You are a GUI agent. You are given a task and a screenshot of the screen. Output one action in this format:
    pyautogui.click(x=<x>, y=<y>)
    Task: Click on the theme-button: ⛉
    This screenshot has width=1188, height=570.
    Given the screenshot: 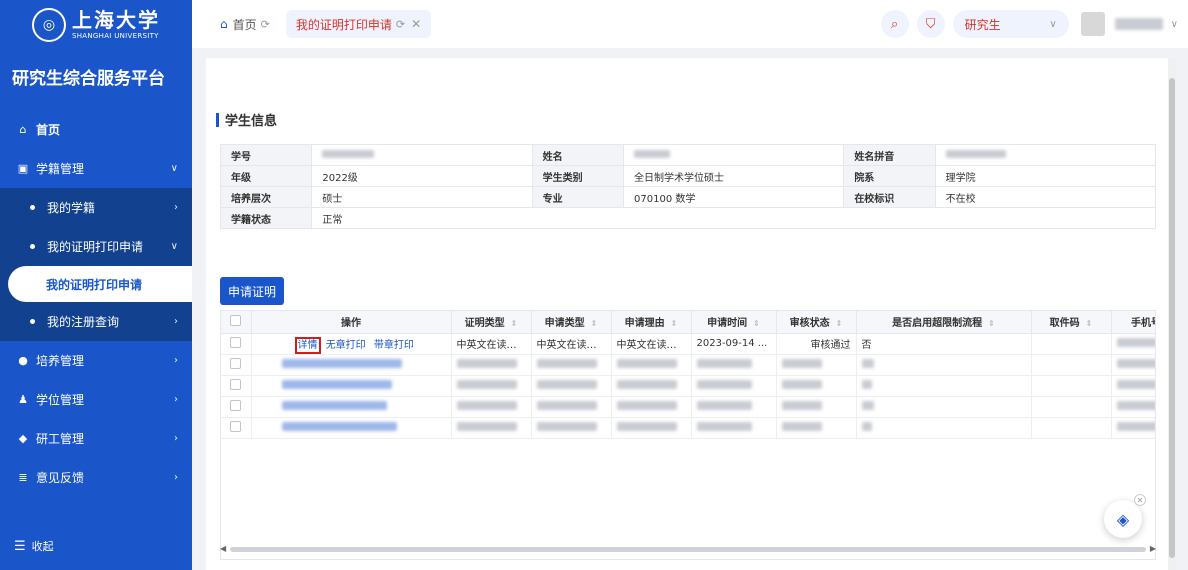 What is the action you would take?
    pyautogui.click(x=930, y=24)
    